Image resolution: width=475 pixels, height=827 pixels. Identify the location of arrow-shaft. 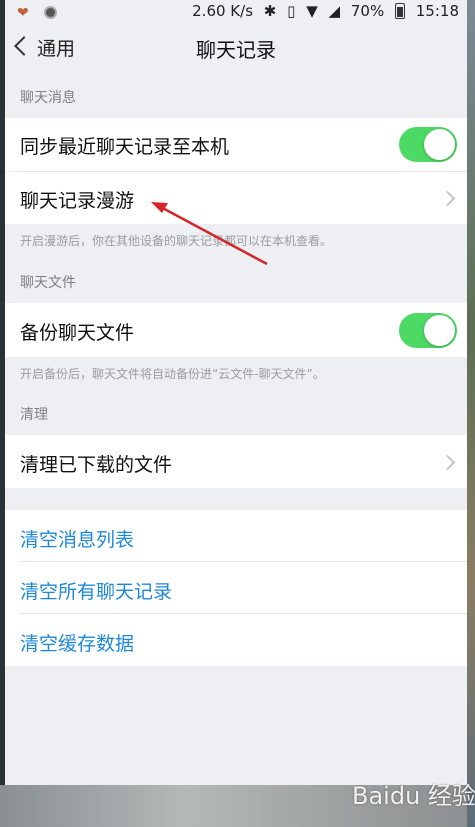
(212, 234).